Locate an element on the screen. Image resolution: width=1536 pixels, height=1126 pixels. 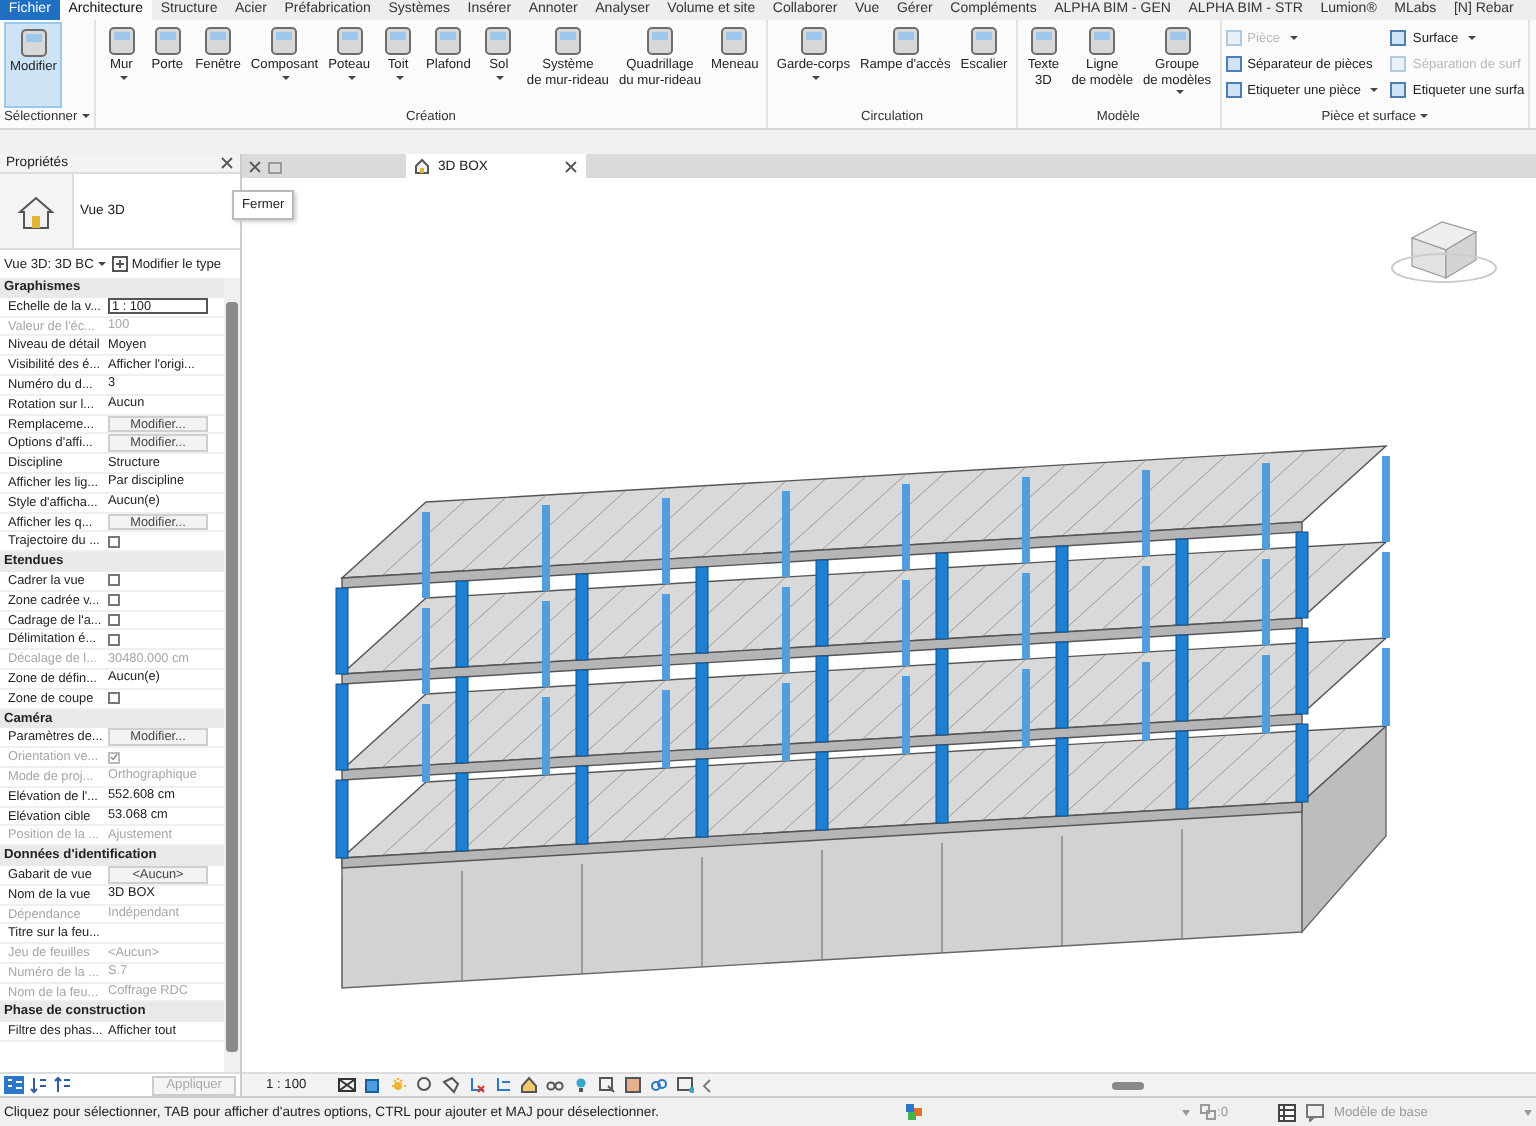
table-icon is located at coordinates (1287, 1112).